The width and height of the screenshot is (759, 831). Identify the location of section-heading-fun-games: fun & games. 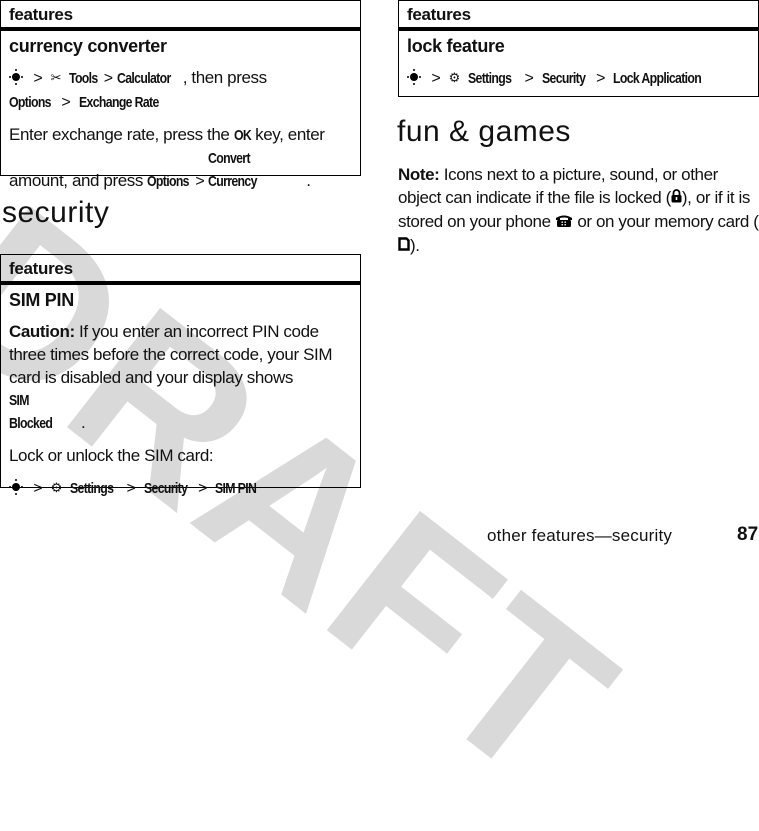
(484, 131).